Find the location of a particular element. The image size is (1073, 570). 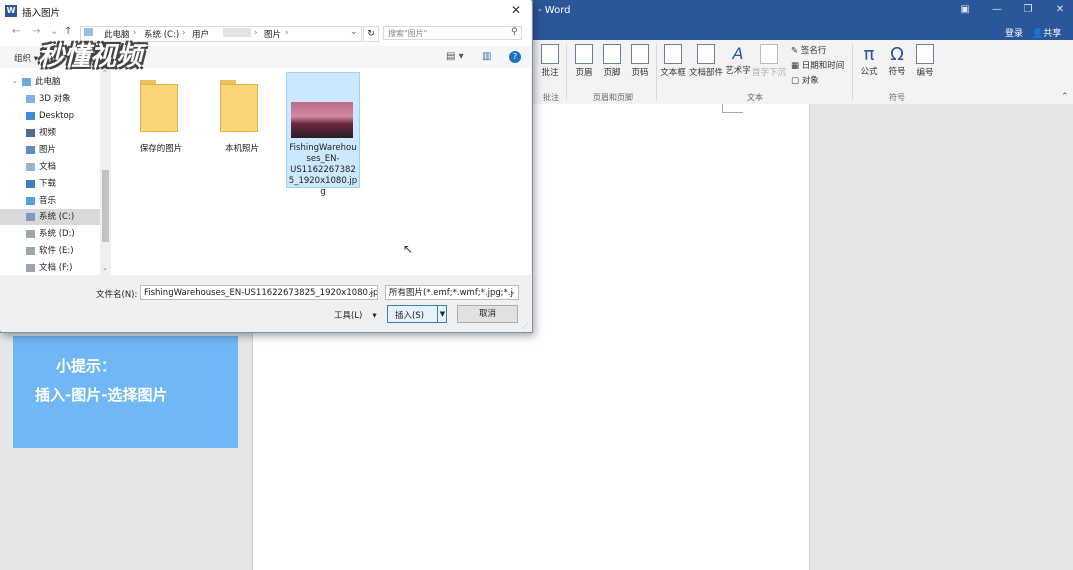

picture-icon is located at coordinates (30, 149).